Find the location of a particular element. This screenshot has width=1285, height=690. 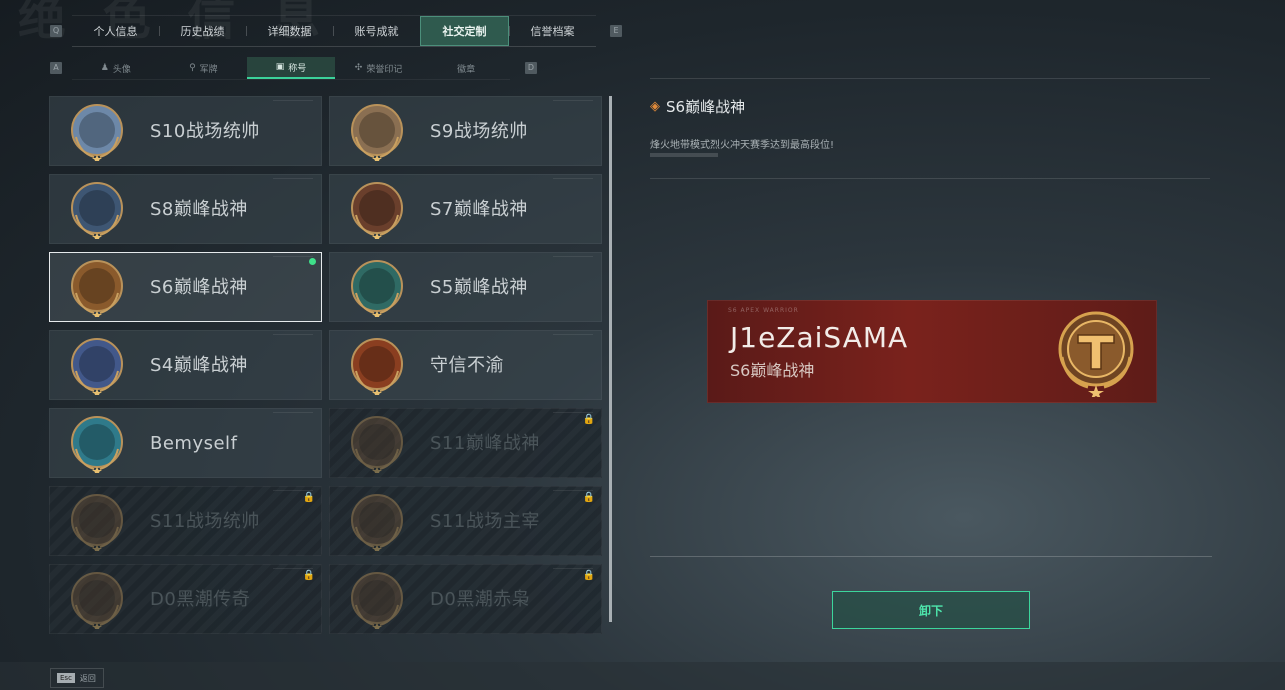

subtab-2: ▣ 称号 is located at coordinates (291, 68).